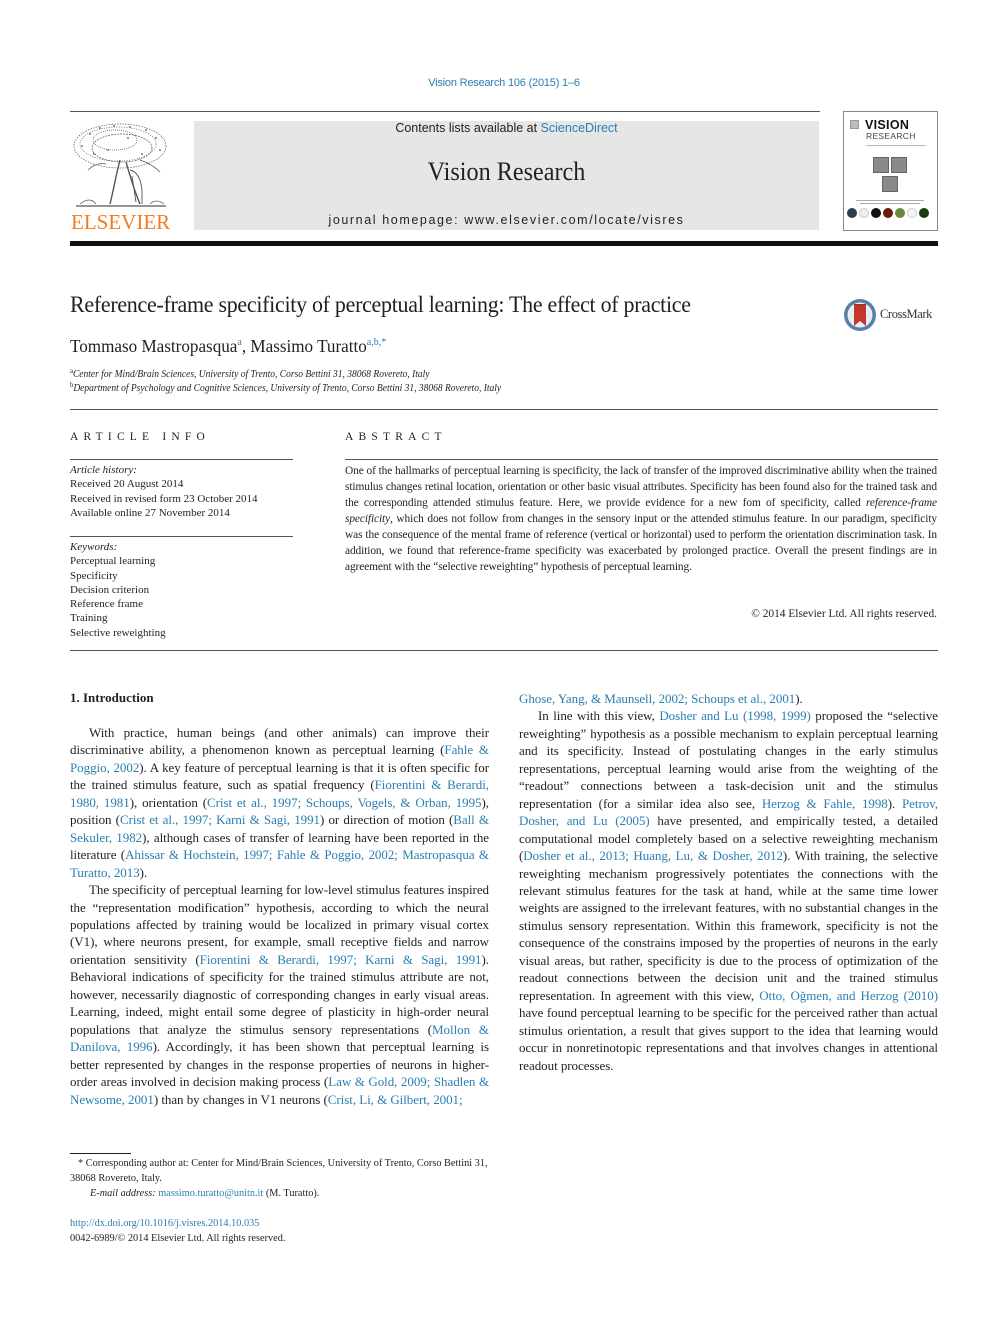  What do you see at coordinates (395, 1099) in the screenshot?
I see `citation-link: Crist, Li, & Gilbert, 2001;` at bounding box center [395, 1099].